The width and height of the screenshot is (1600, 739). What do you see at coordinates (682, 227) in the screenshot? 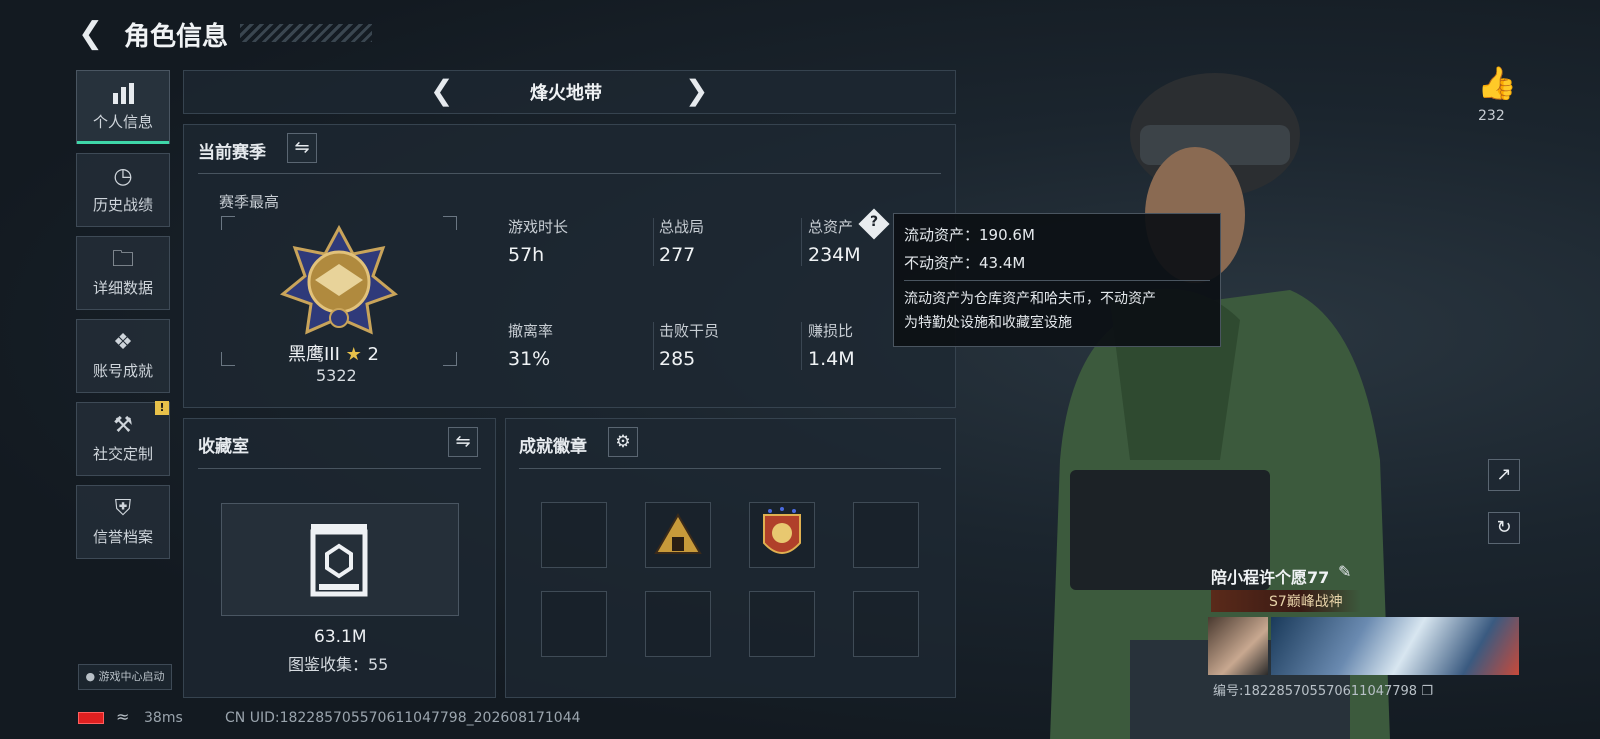
I see `stat-label-matches: 总战局` at bounding box center [682, 227].